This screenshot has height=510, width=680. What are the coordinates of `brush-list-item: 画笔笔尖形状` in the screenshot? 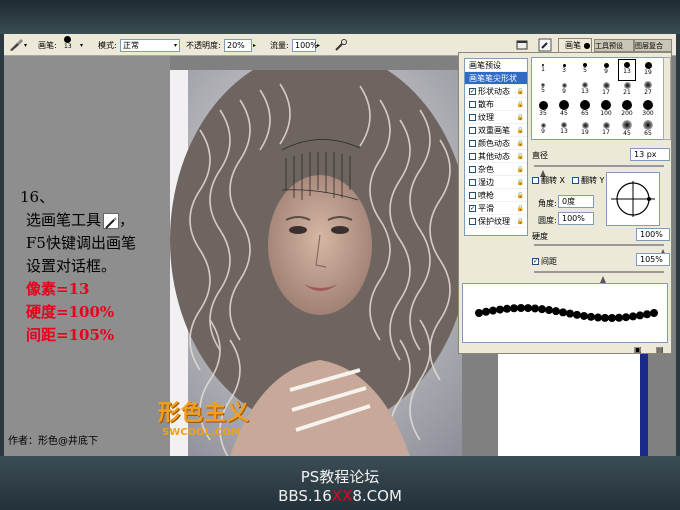 It's located at (496, 78).